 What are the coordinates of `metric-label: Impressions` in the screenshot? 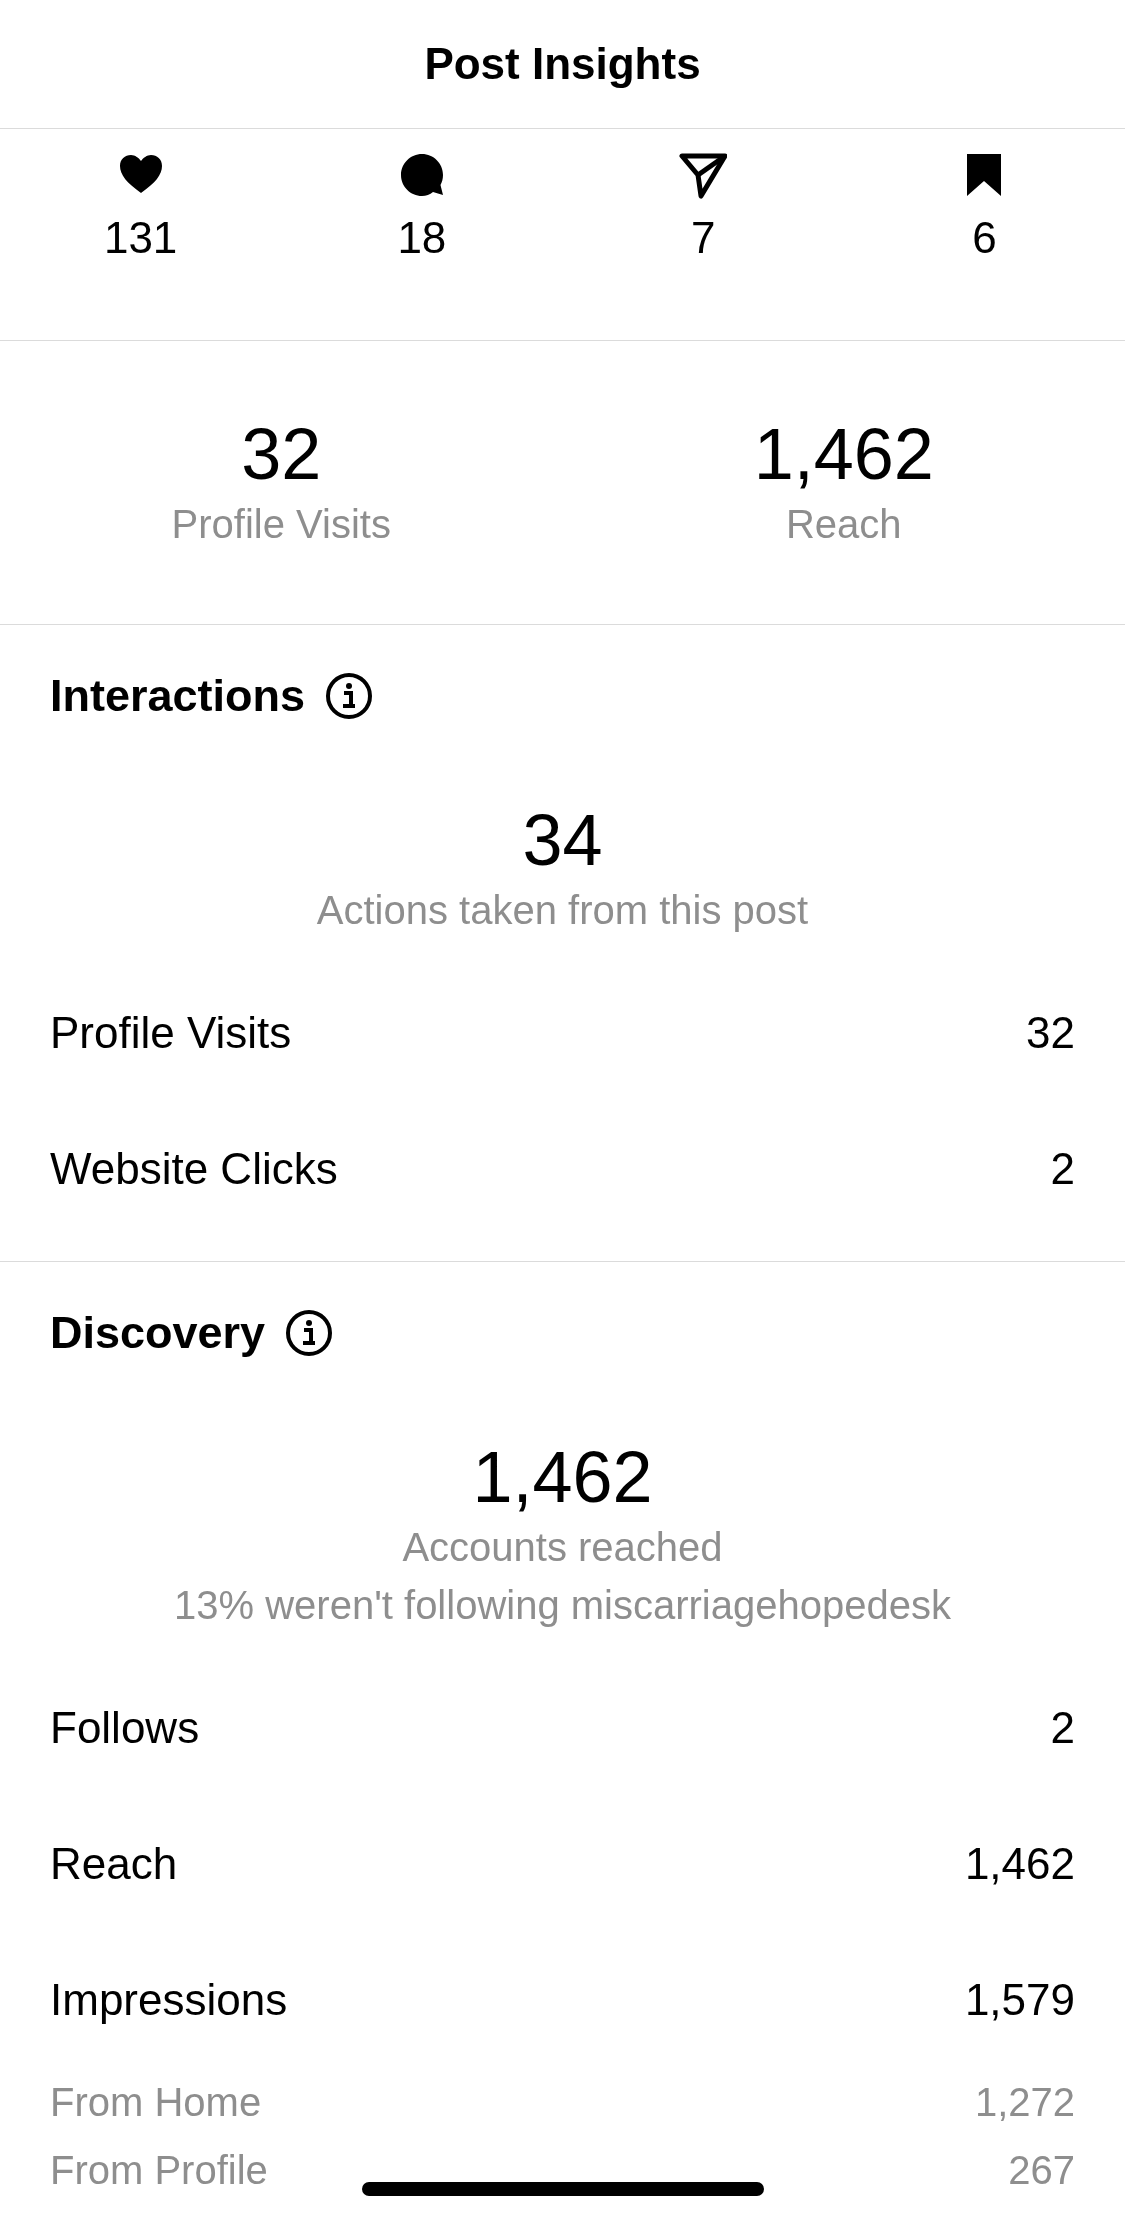 It's located at (169, 2000).